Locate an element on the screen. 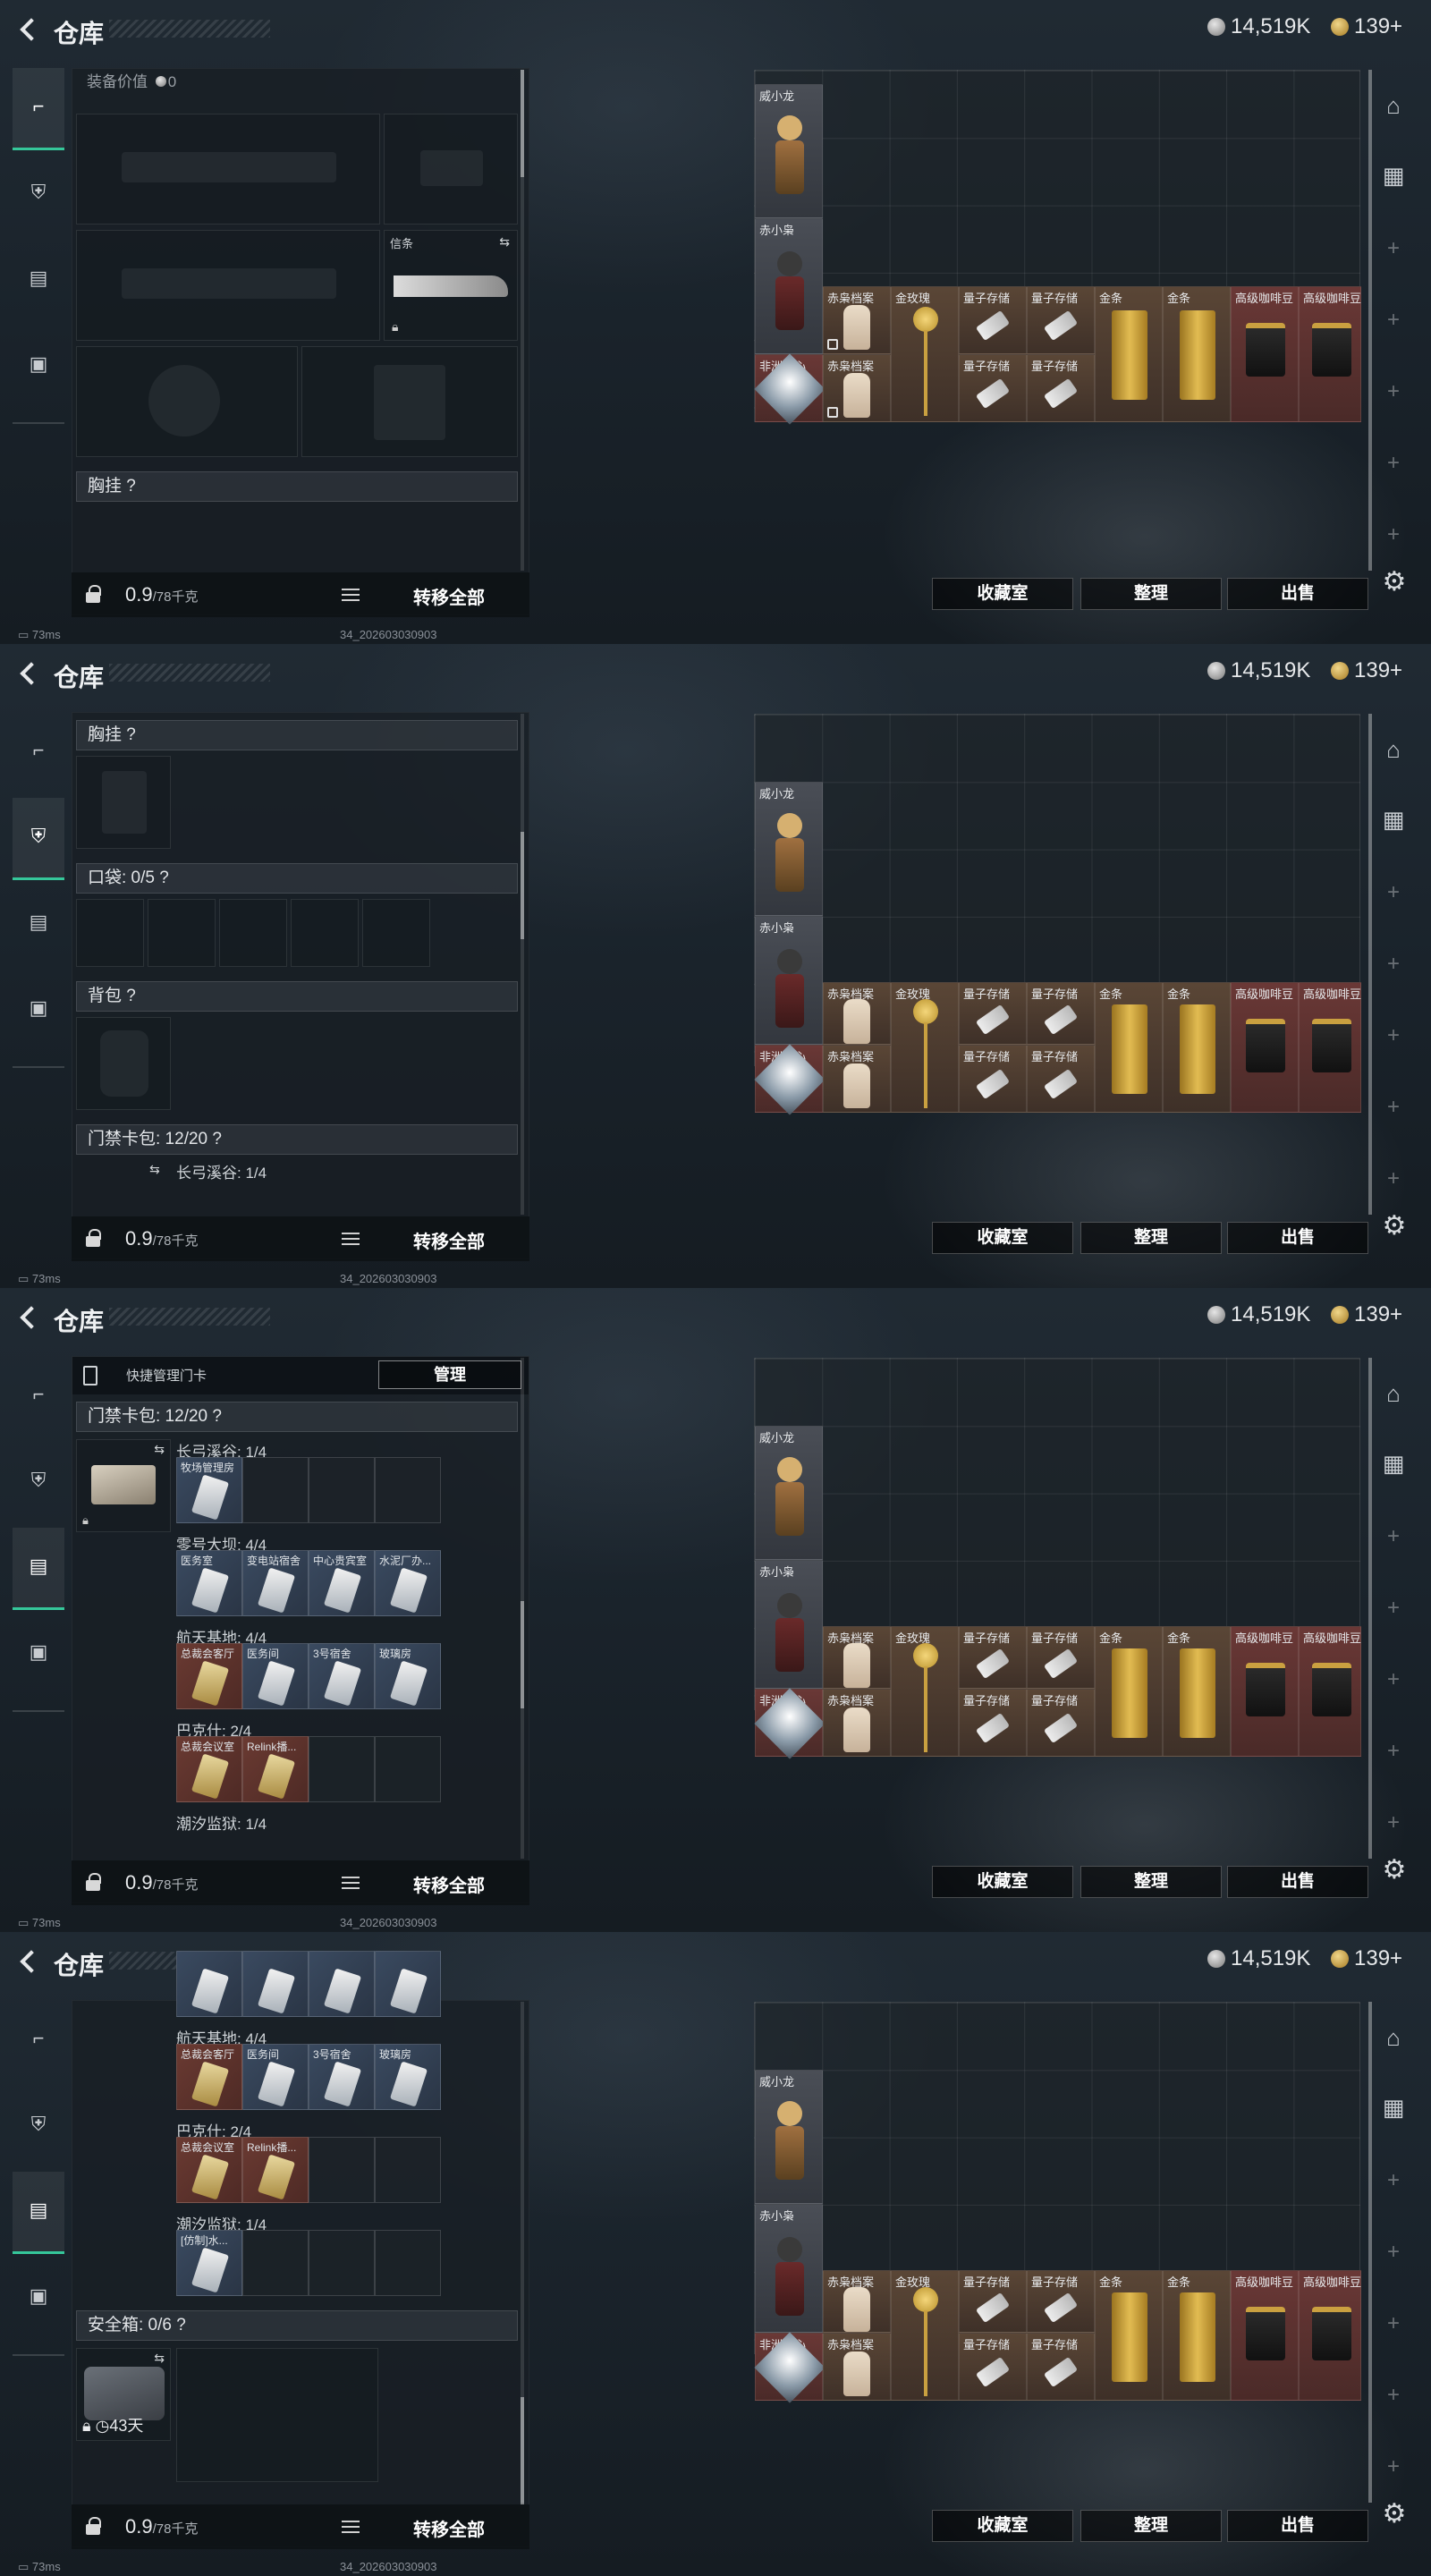 This screenshot has height=2576, width=1431. keycard: 医务间 is located at coordinates (276, 2077).